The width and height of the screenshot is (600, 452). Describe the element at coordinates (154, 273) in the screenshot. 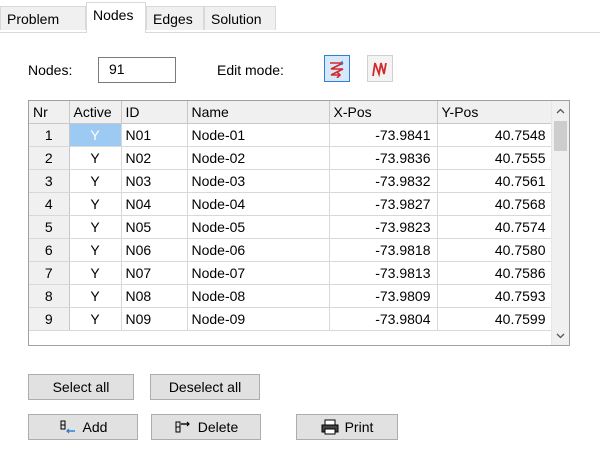

I see `id-cell: N07` at that location.